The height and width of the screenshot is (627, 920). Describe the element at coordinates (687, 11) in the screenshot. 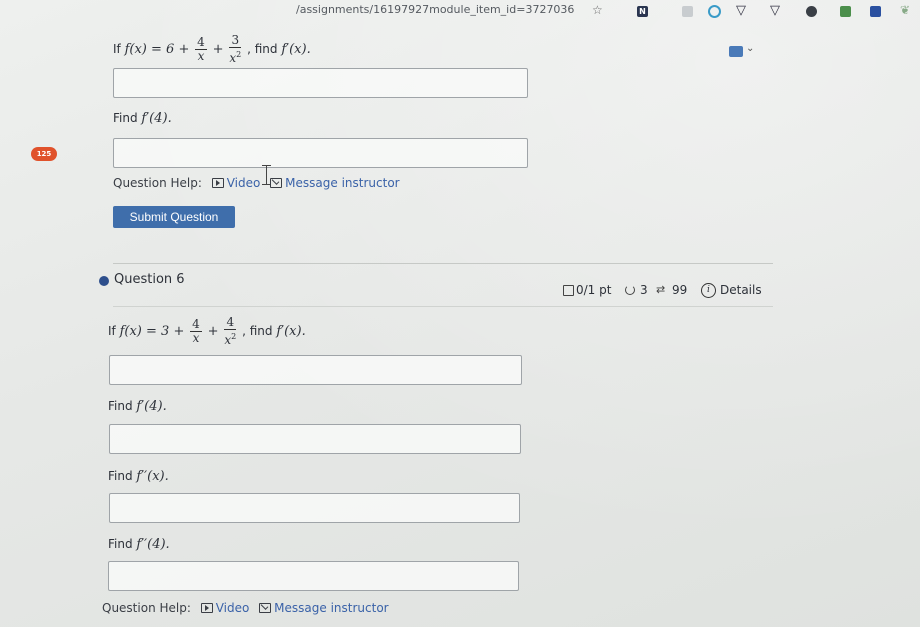

I see `extension-grid-icon` at that location.